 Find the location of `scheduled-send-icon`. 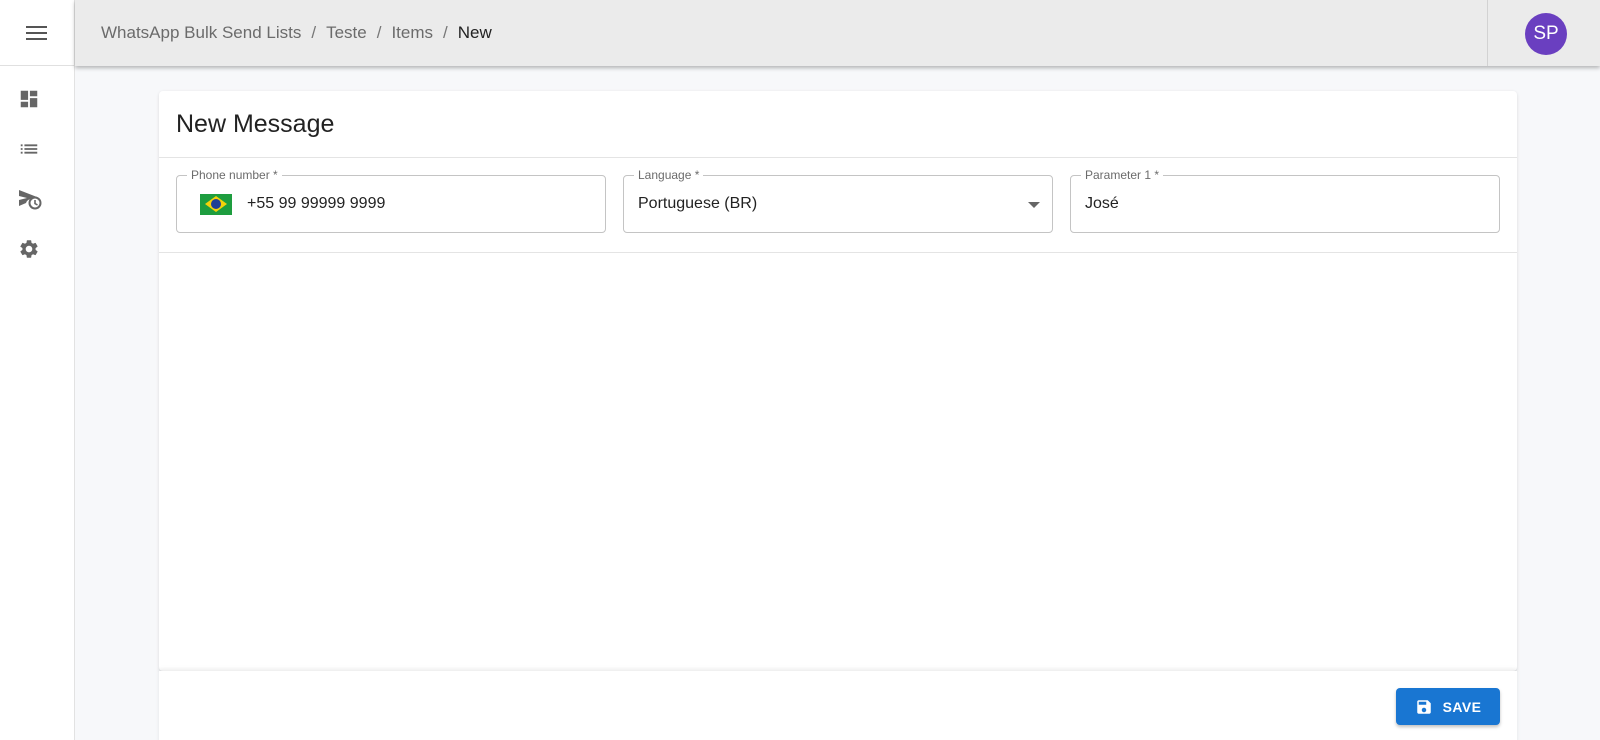

scheduled-send-icon is located at coordinates (30, 199).